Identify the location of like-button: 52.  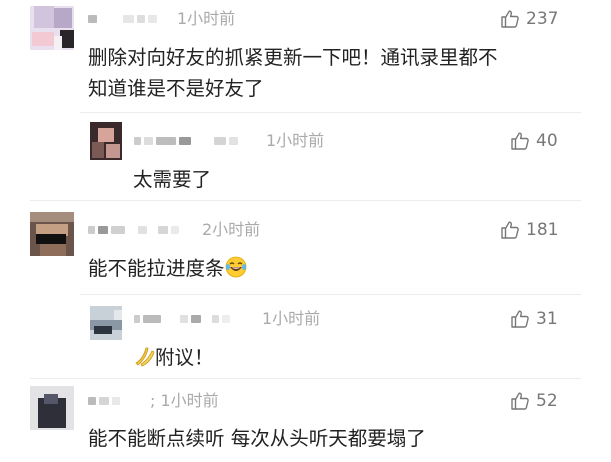
(534, 401).